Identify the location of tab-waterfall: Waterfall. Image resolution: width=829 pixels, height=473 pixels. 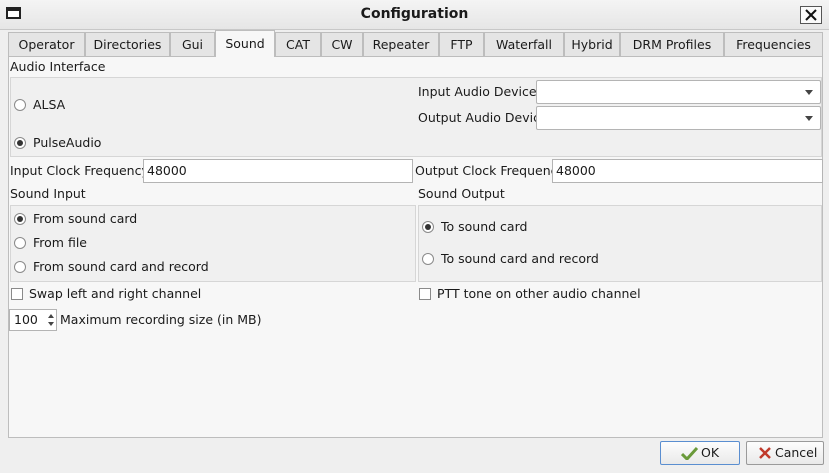
(524, 44).